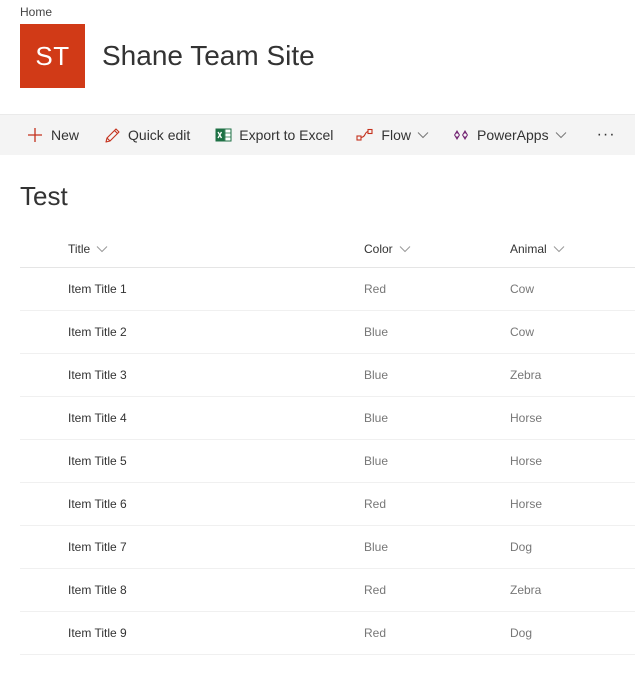 This screenshot has width=635, height=677. I want to click on list-header: Title Color Animal, so click(327, 249).